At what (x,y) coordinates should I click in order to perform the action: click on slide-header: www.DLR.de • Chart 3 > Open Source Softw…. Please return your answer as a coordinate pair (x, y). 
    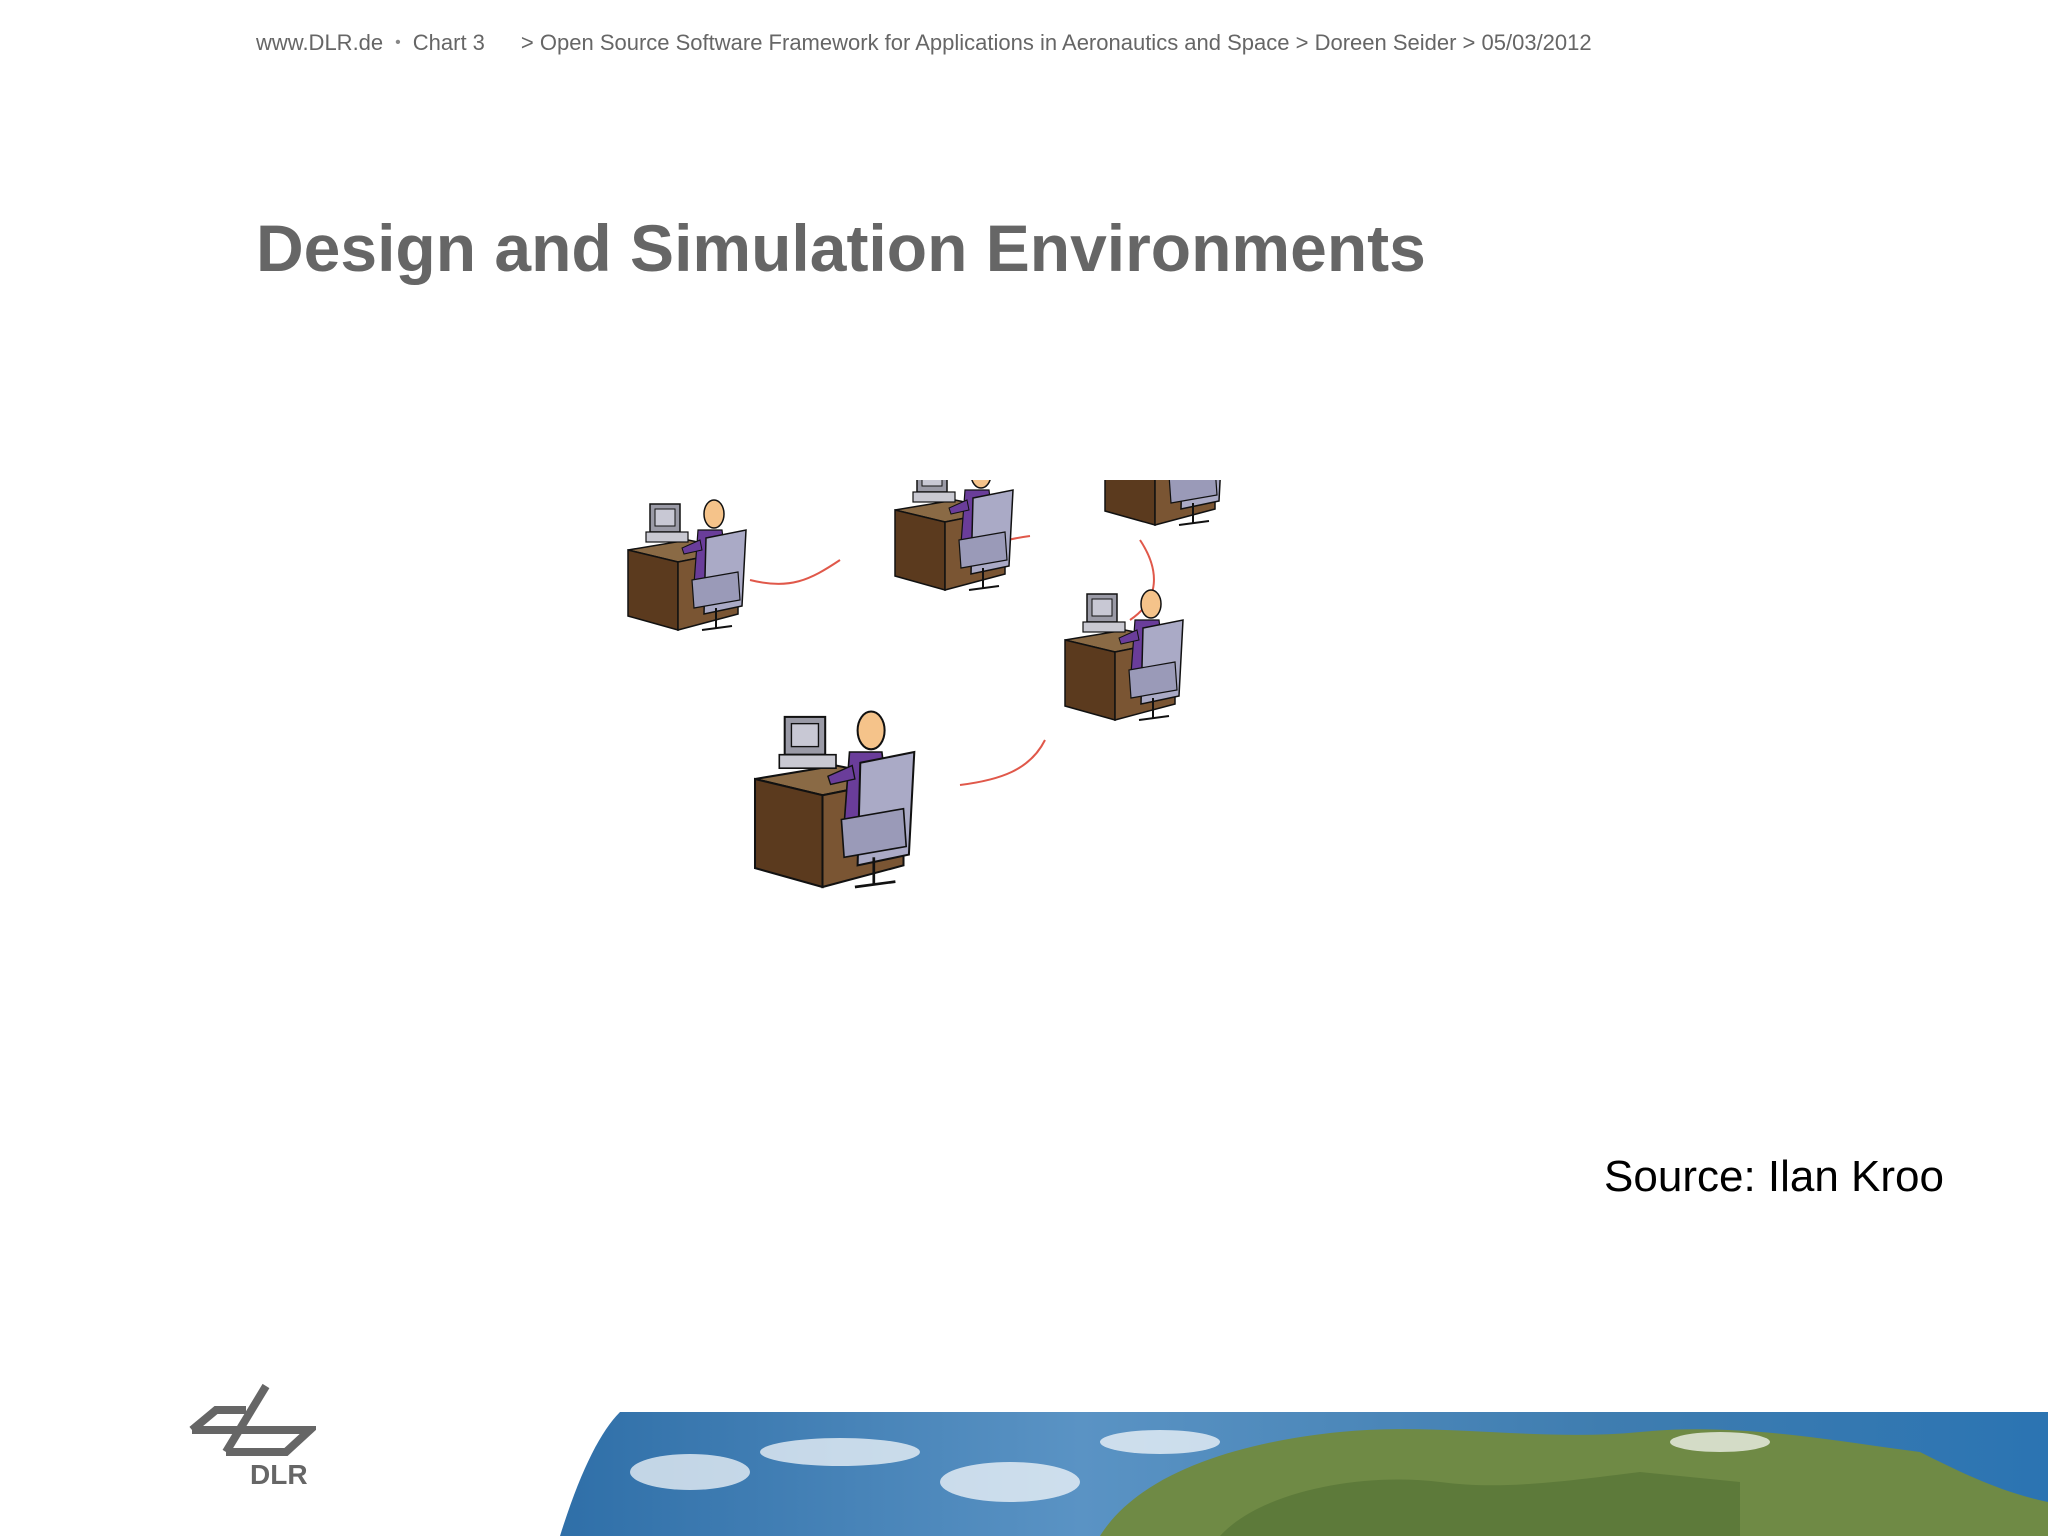
    Looking at the image, I should click on (924, 43).